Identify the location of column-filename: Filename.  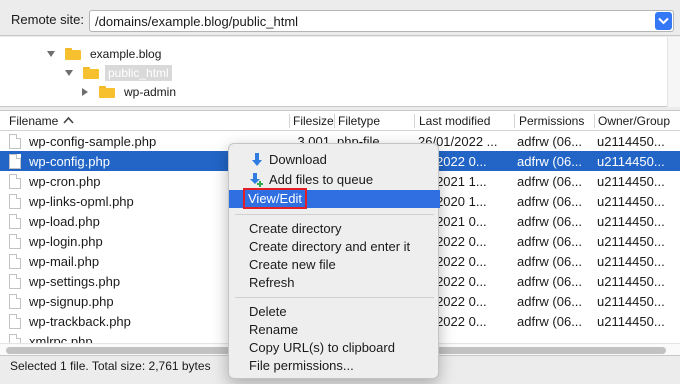
(33, 121).